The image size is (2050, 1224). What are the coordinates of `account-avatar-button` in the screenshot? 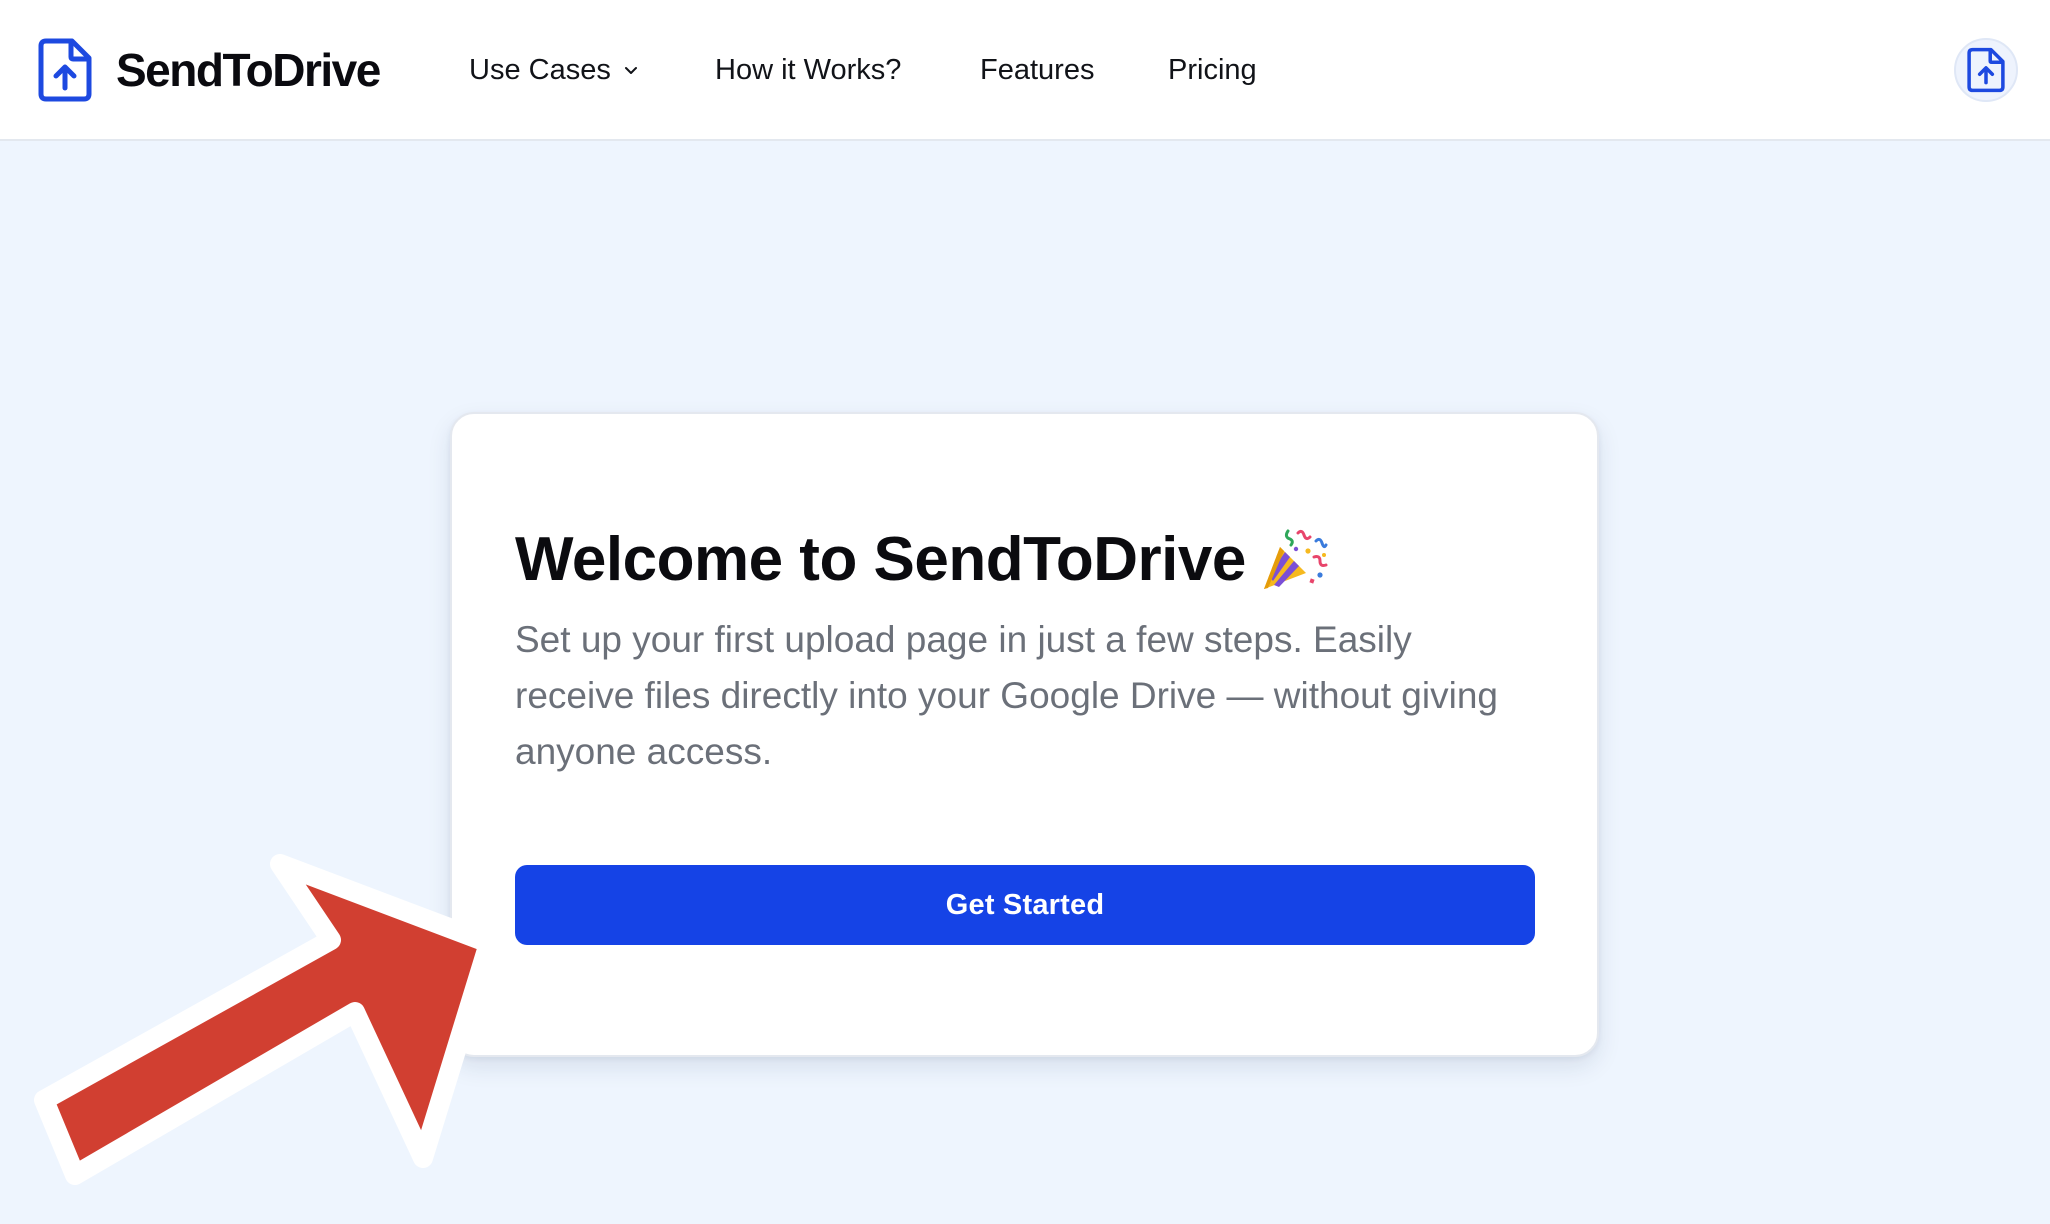 It's located at (1986, 70).